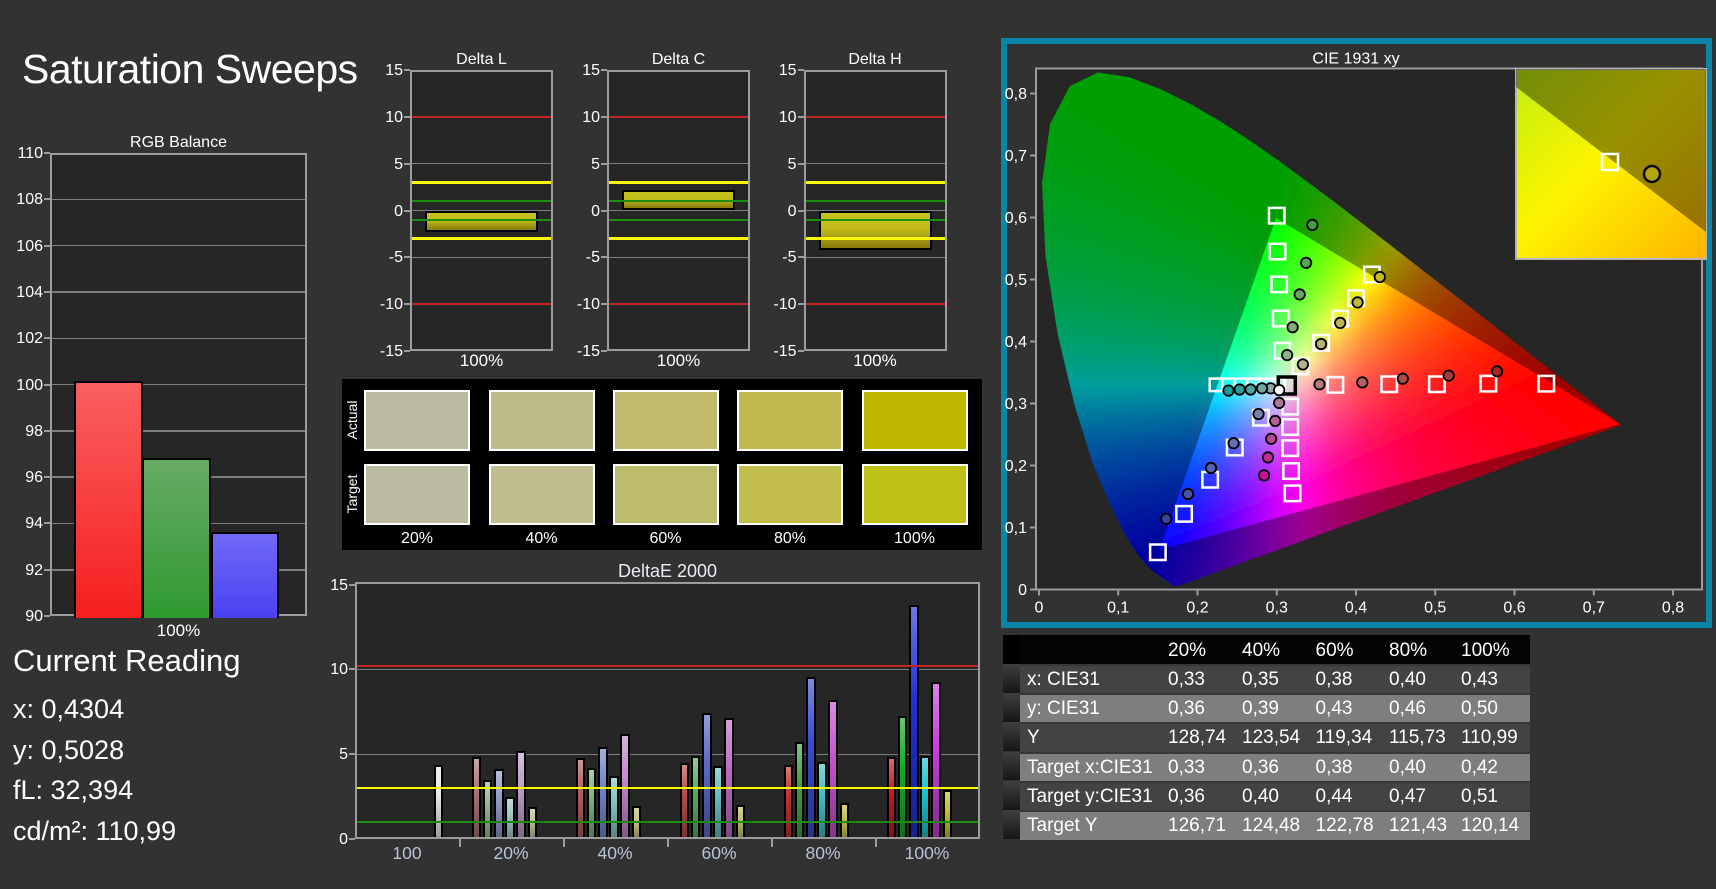 Image resolution: width=1716 pixels, height=889 pixels. Describe the element at coordinates (1355, 59) in the screenshot. I see `svg-text: CIE 1931 xy` at that location.